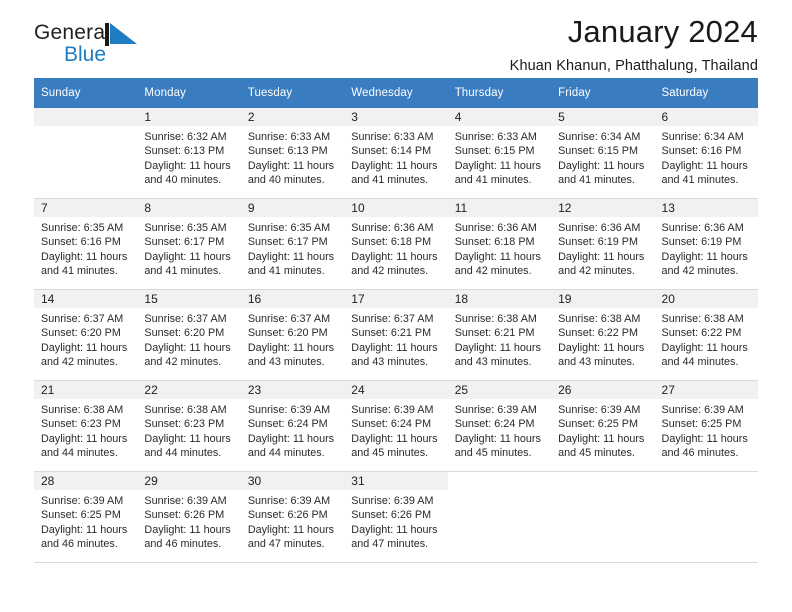 The width and height of the screenshot is (792, 612). Describe the element at coordinates (184, 333) in the screenshot. I see `sunset-text: Sunset: 6:20 PM` at that location.